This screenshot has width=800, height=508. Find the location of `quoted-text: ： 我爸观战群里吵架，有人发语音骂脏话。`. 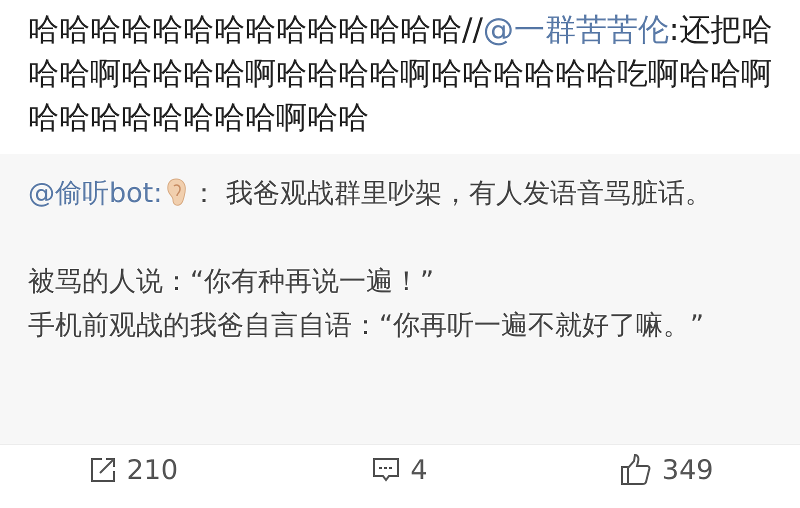

quoted-text: ： 我爸观战群里吵架，有人发语音骂脏话。 is located at coordinates (451, 193).